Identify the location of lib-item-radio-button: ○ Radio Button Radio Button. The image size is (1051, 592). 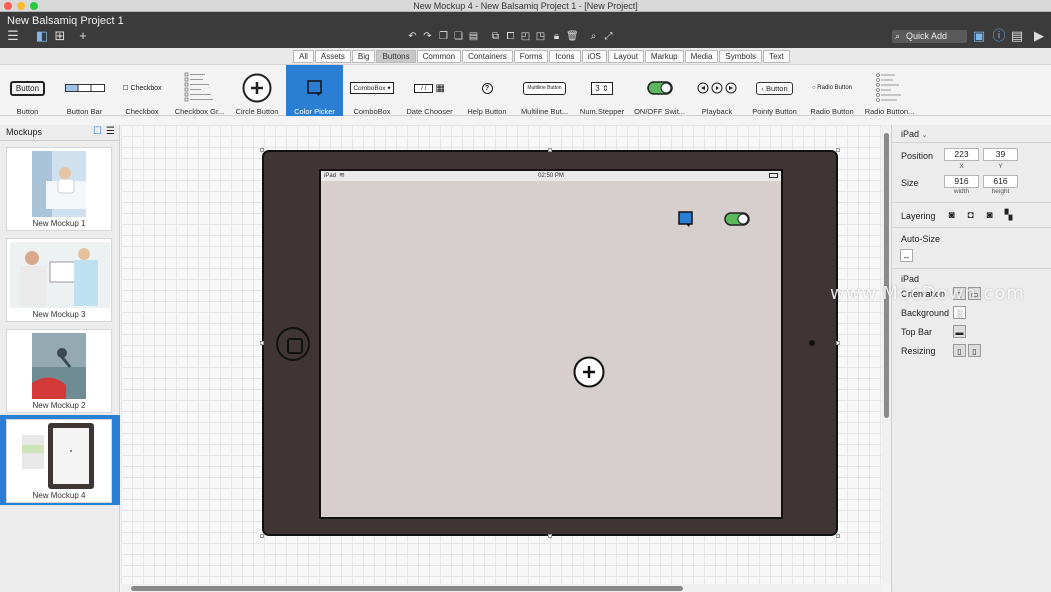
(832, 90).